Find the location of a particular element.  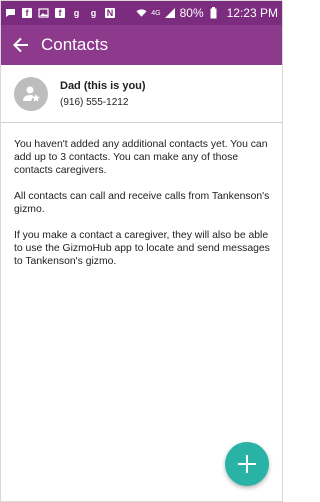

notification-icons: f f g g N is located at coordinates (60, 13).